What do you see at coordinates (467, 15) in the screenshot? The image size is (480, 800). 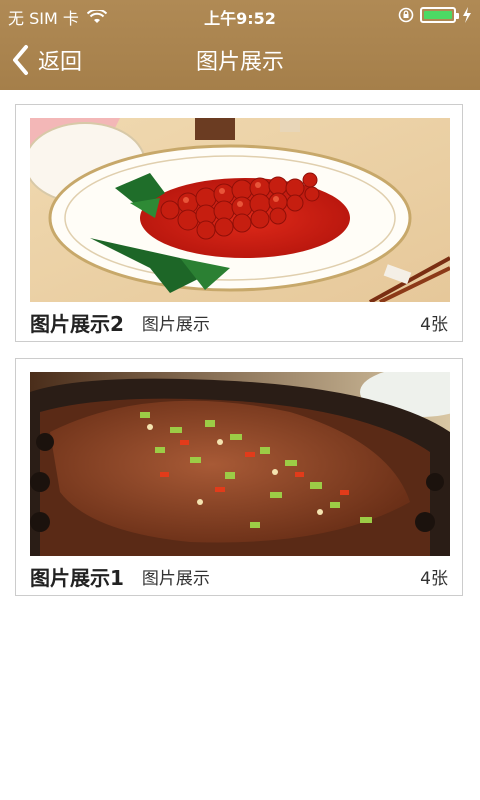 I see `charging-bolt-icon` at bounding box center [467, 15].